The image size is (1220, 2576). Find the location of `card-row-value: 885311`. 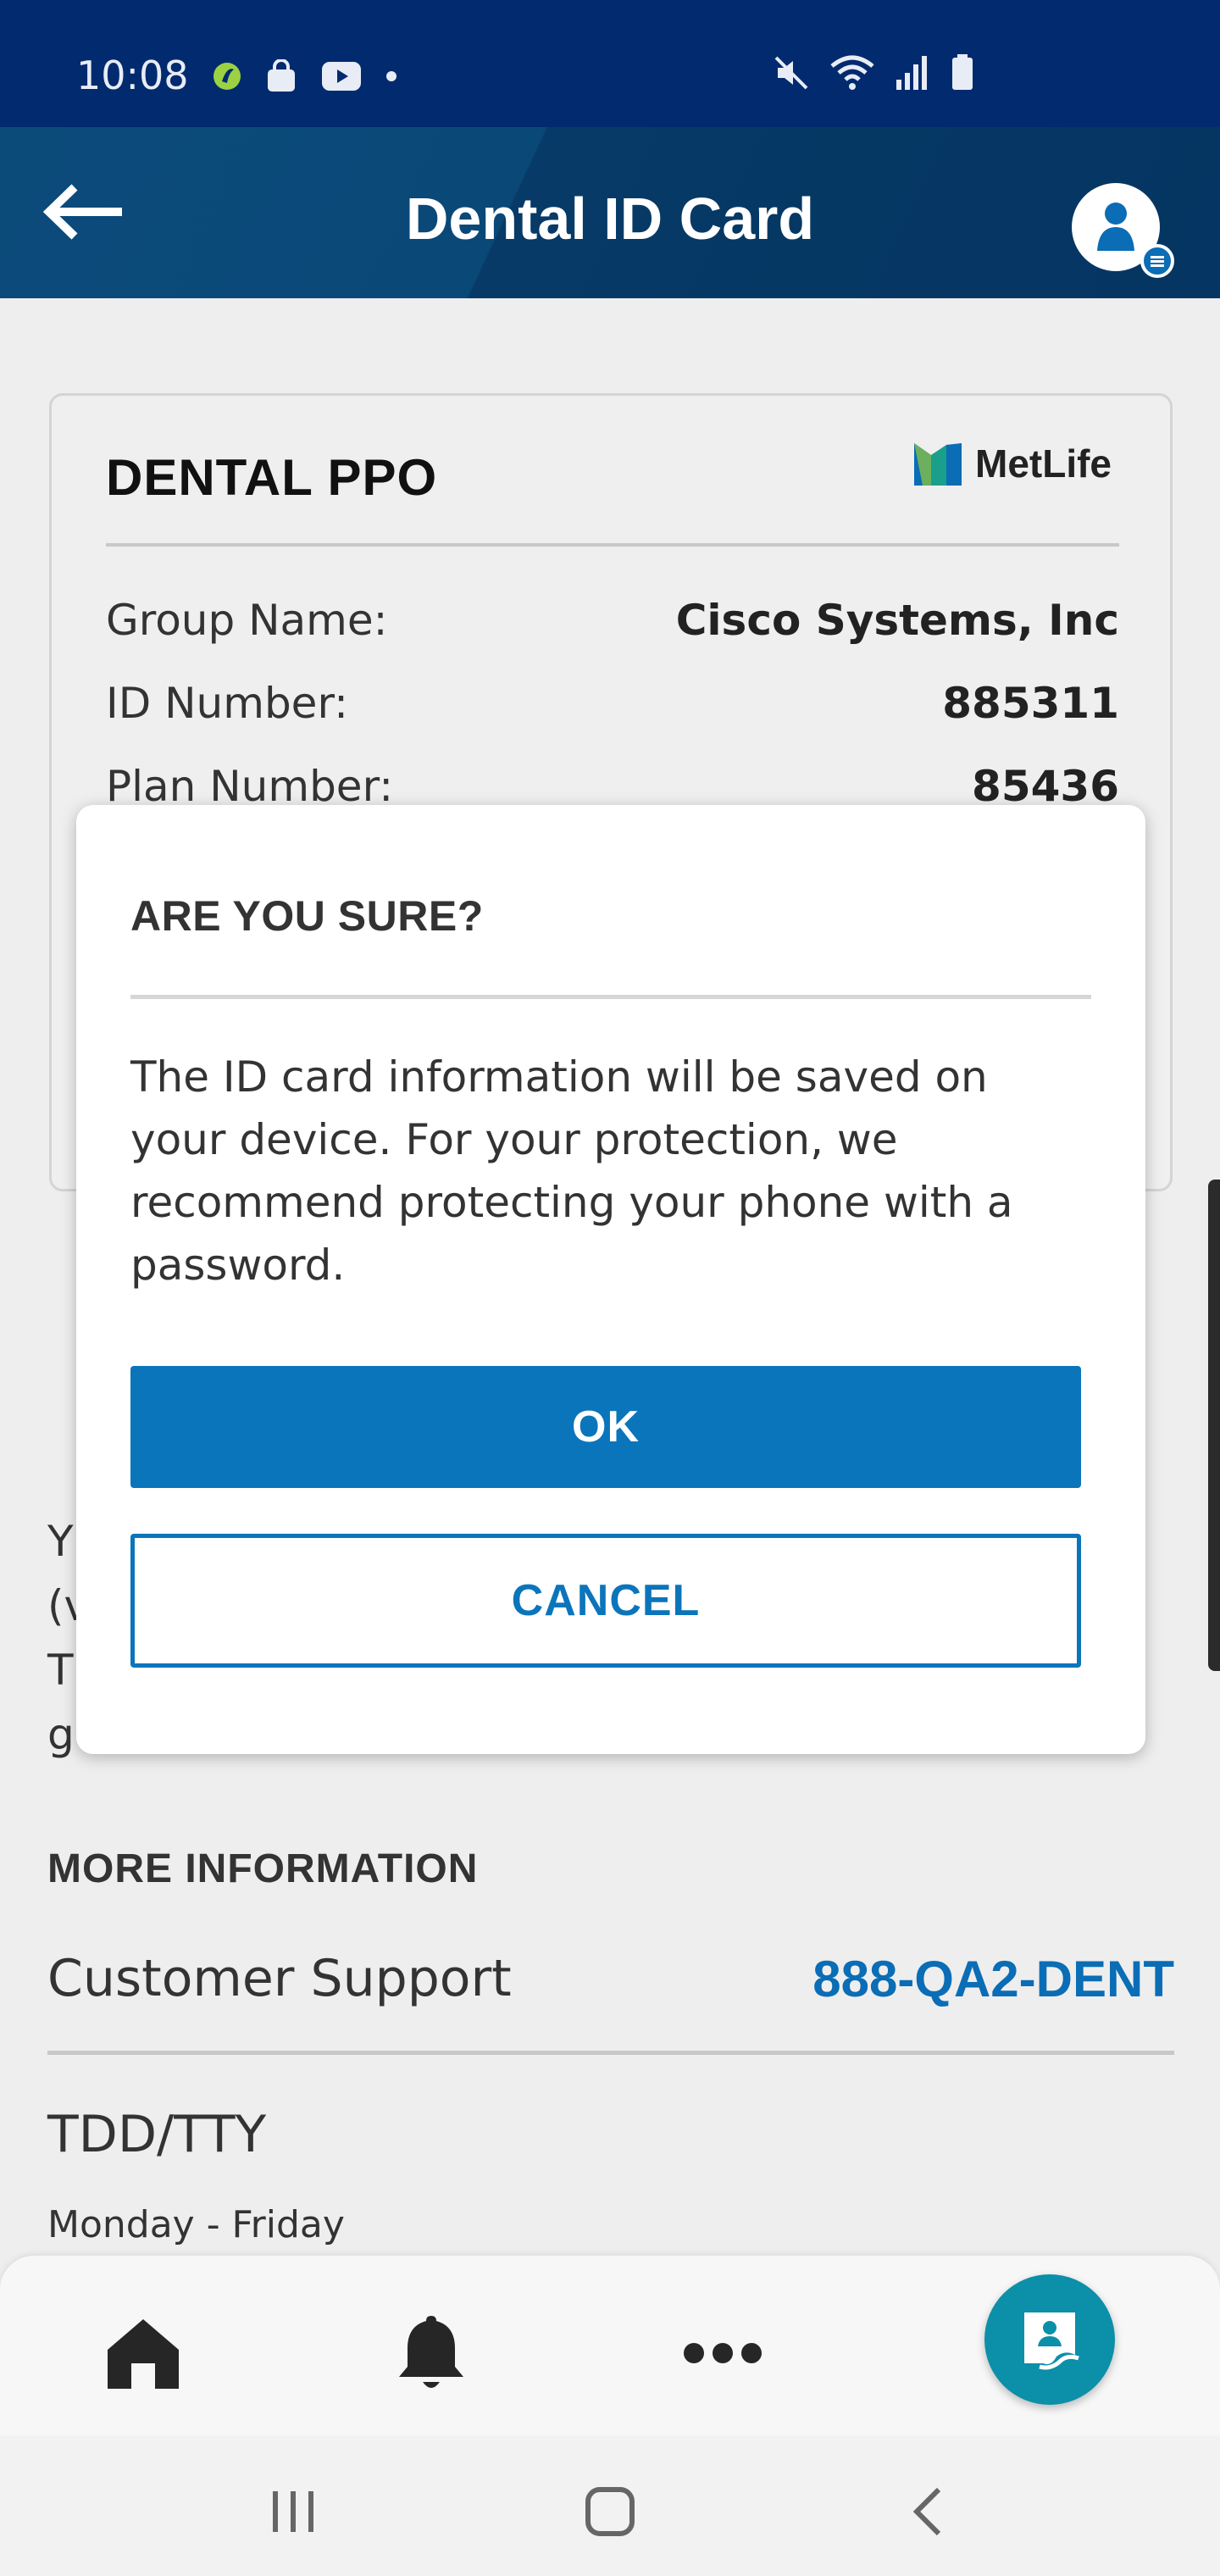

card-row-value: 885311 is located at coordinates (1030, 703).